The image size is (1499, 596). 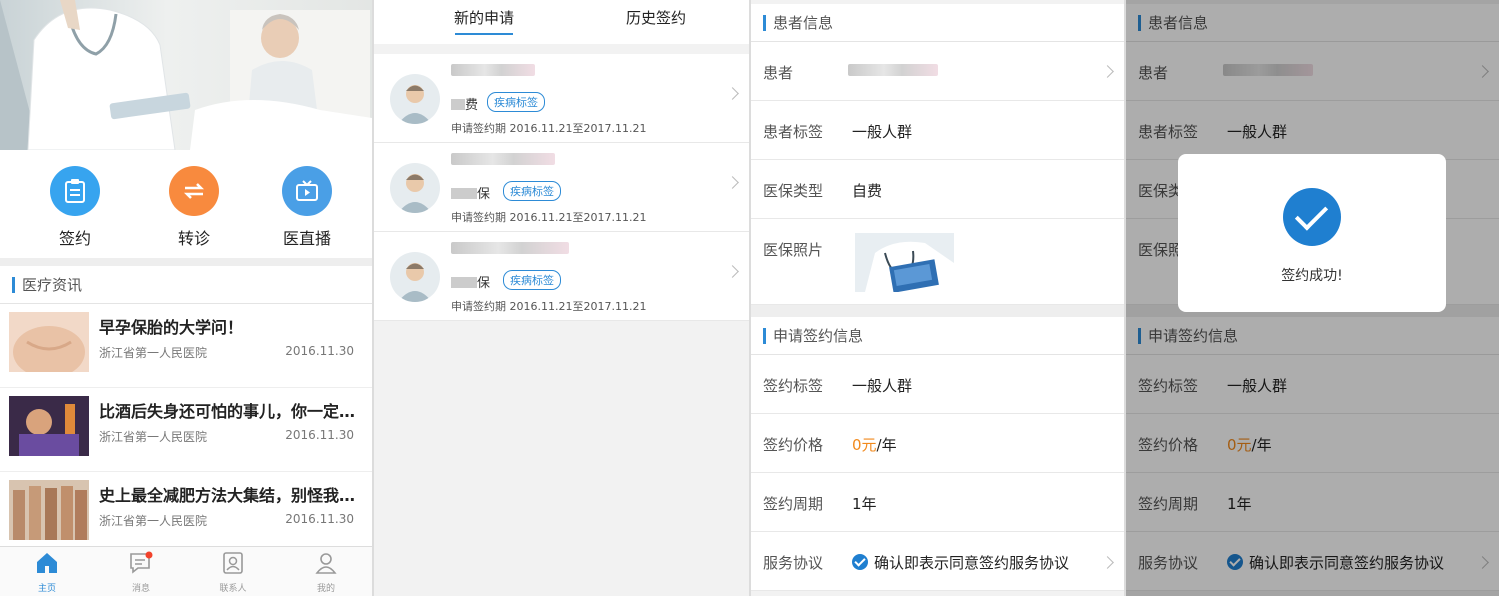 I want to click on agreement-value: 确认即表示同意签约服务协议, so click(x=960, y=562).